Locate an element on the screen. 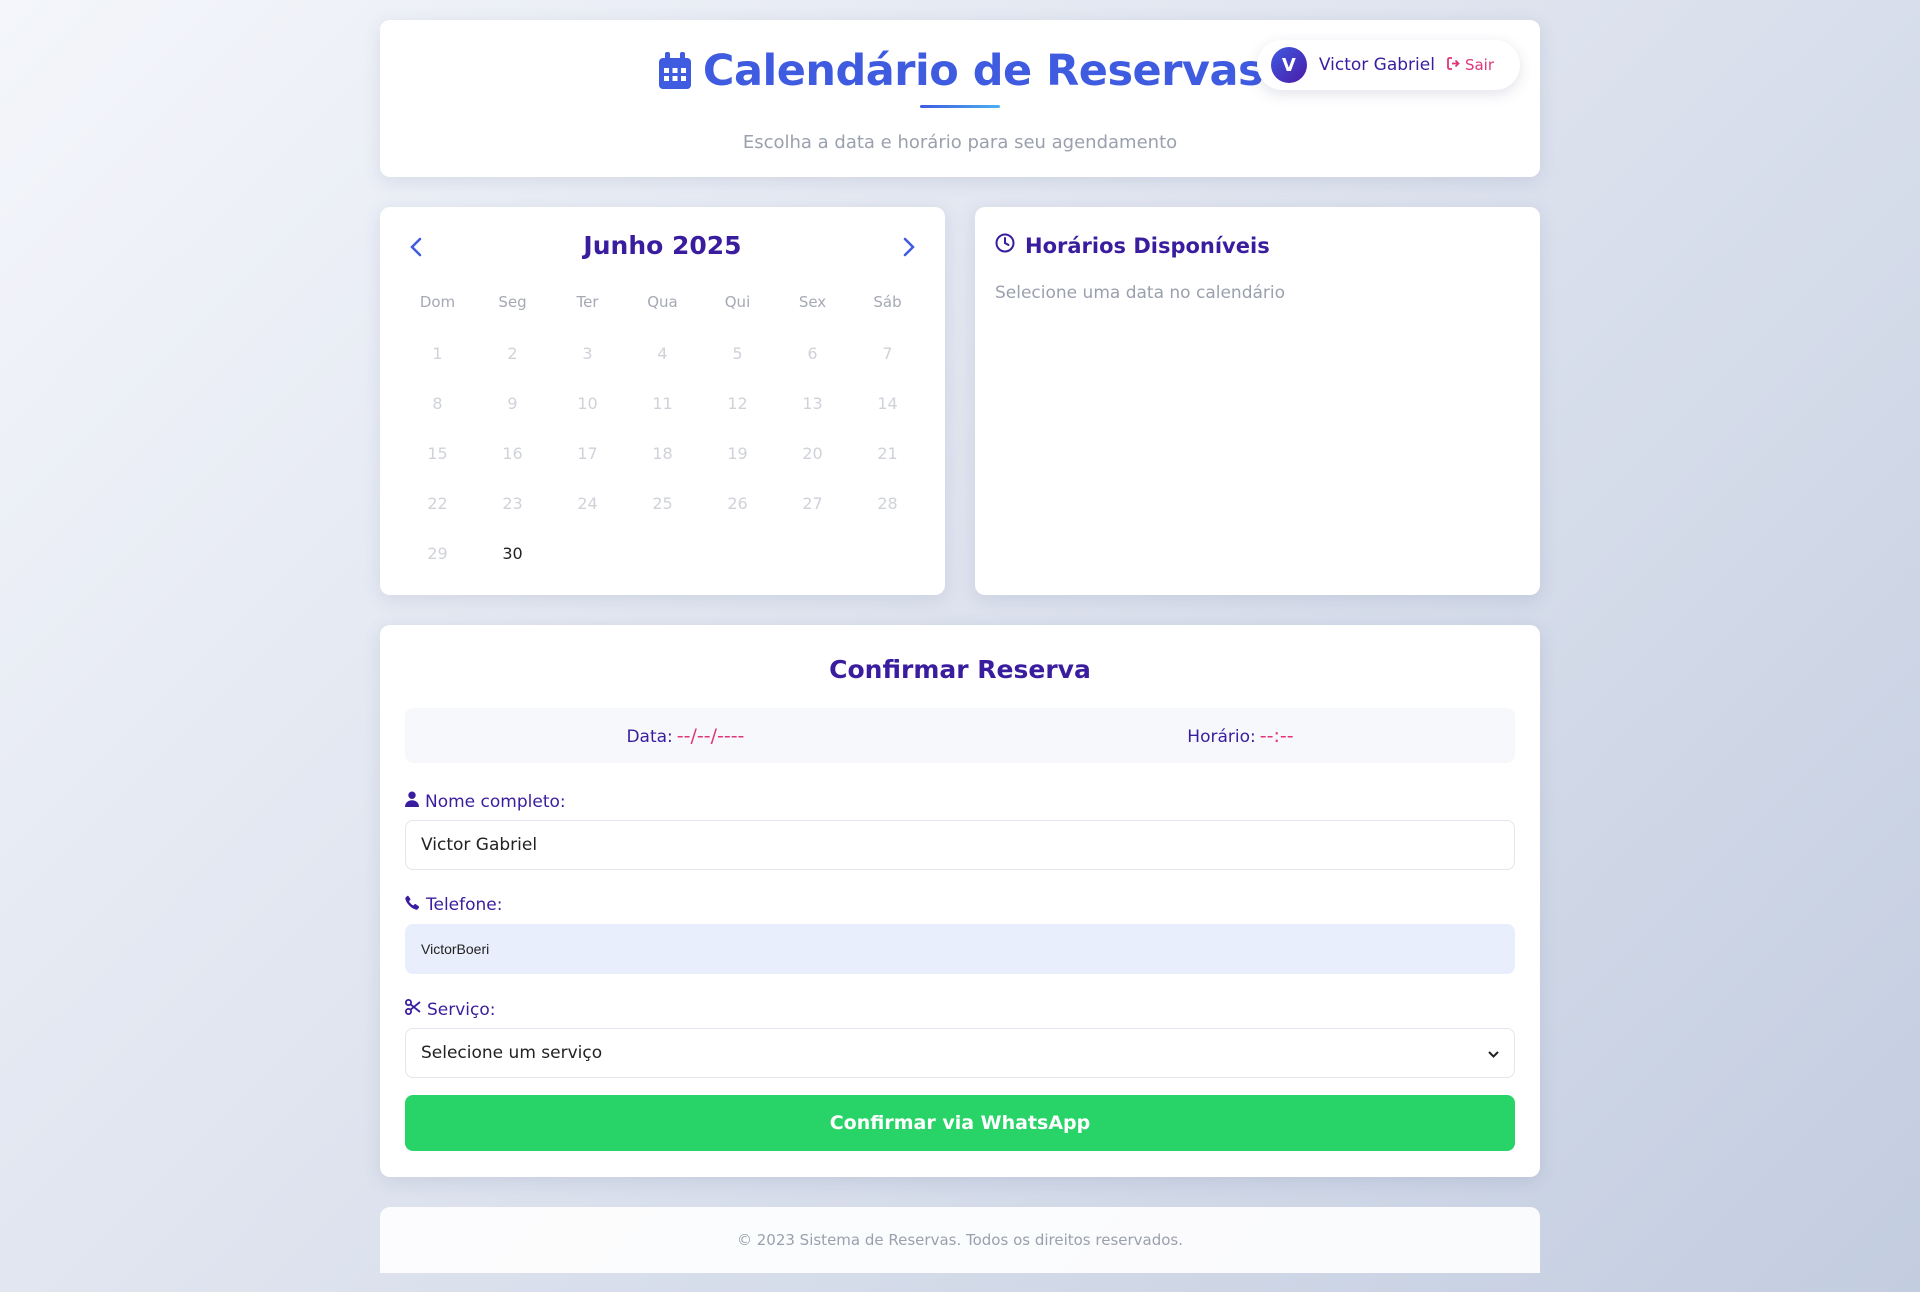 This screenshot has width=1920, height=1292. name-input is located at coordinates (960, 845).